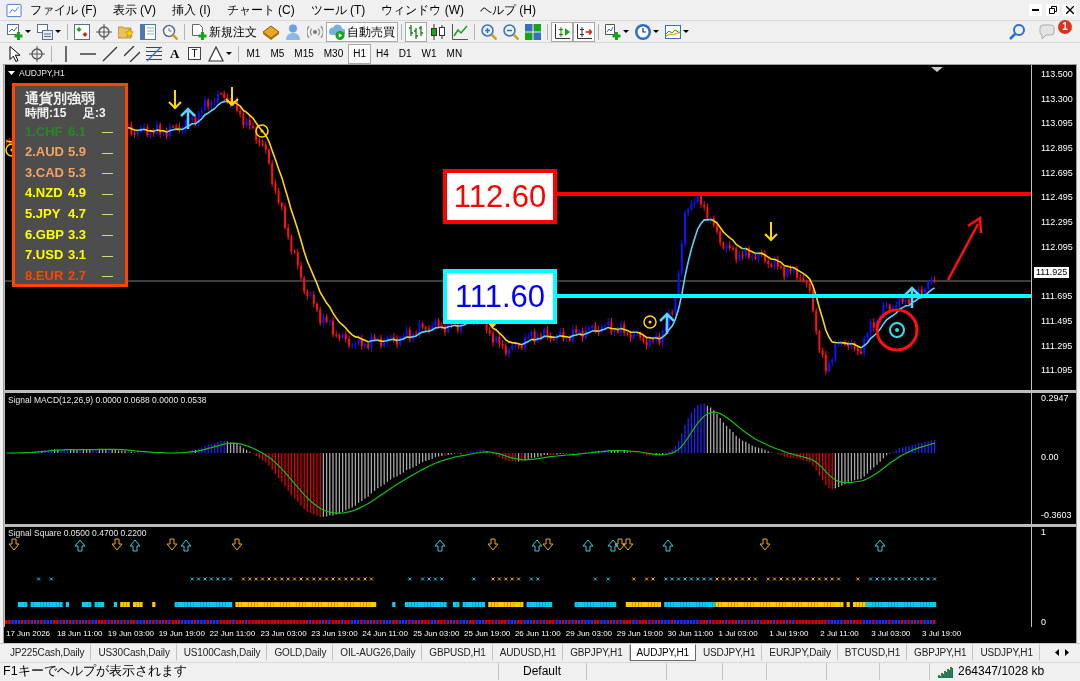 The height and width of the screenshot is (681, 1080). I want to click on chart-tab: AUDUSD,H1, so click(528, 652).